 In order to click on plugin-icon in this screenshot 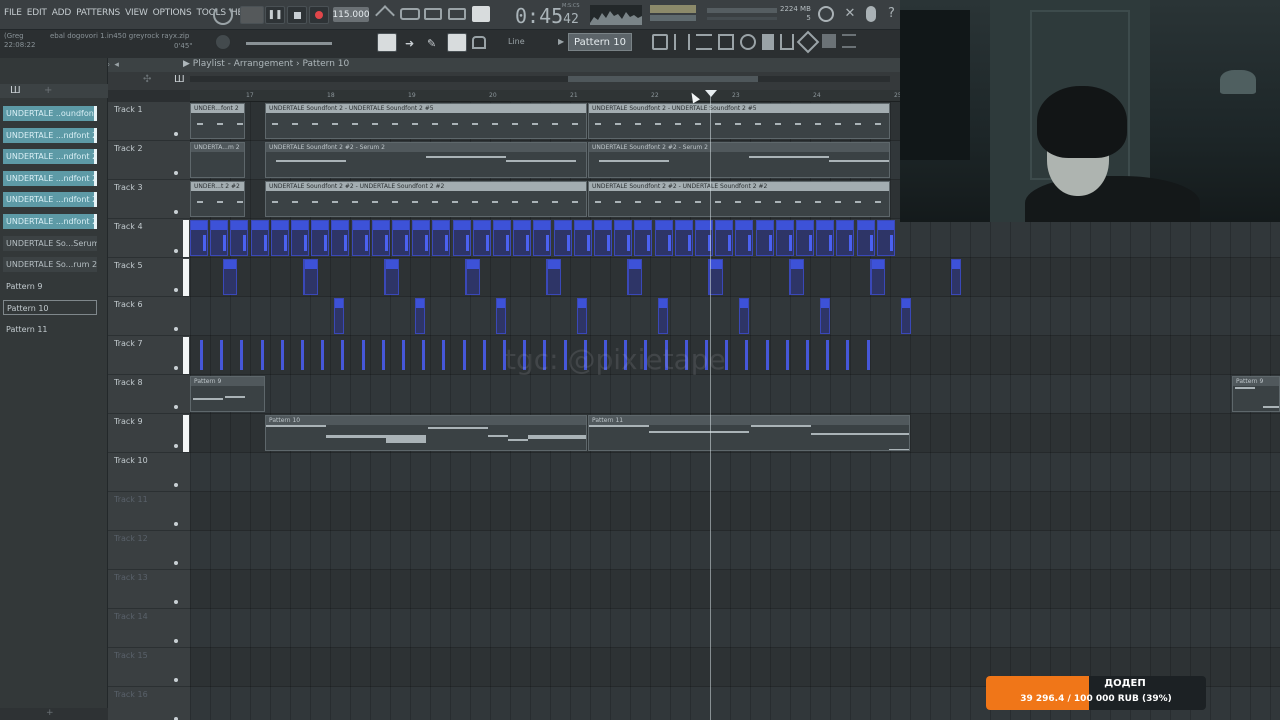, I will do `click(768, 42)`.